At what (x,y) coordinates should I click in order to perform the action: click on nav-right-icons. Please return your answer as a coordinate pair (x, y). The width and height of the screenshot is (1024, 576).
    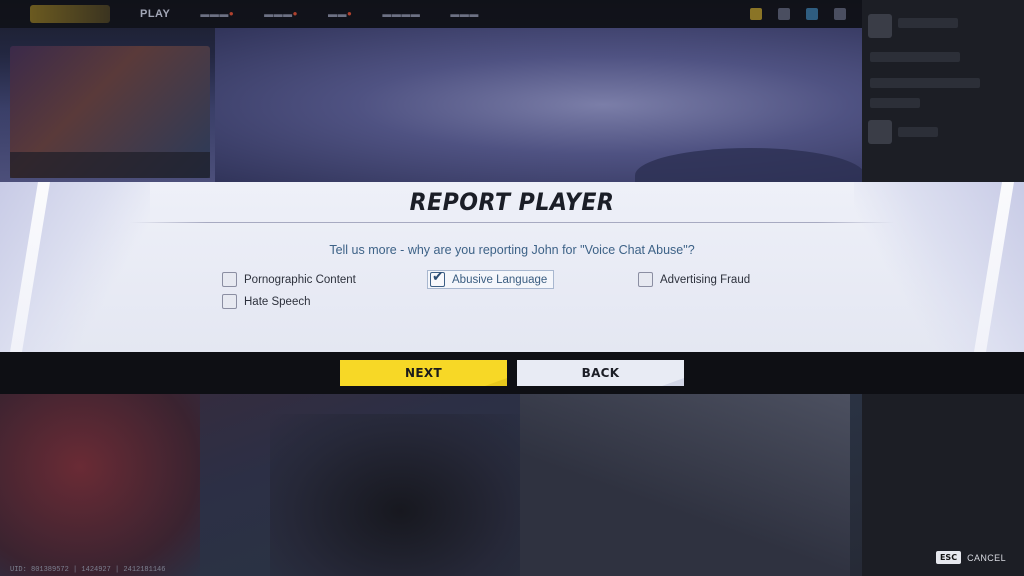
    Looking at the image, I should click on (806, 14).